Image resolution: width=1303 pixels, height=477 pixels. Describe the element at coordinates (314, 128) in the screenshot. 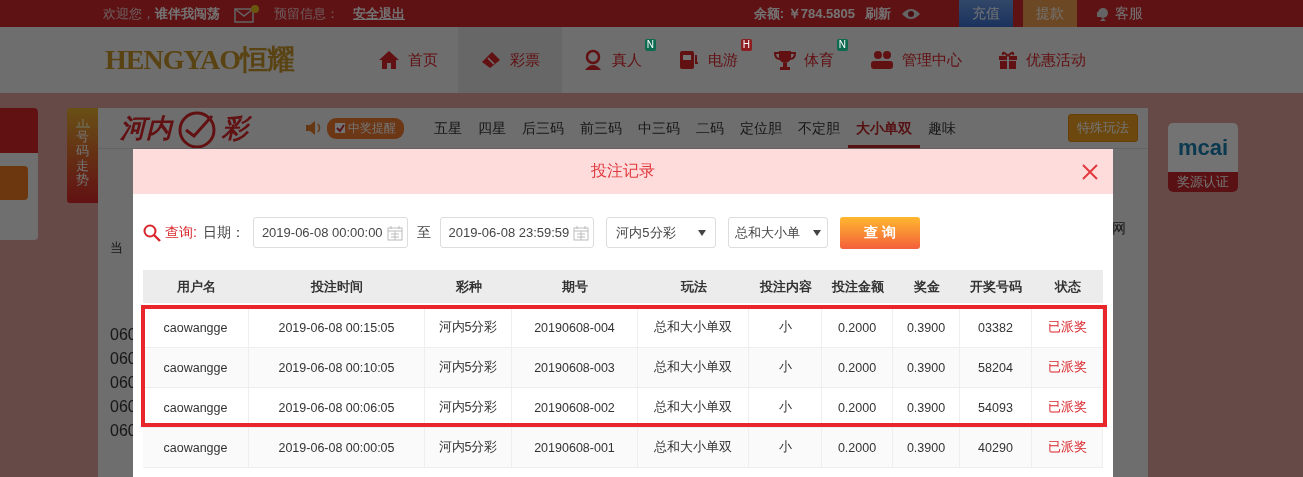

I see `speaker-icon` at that location.